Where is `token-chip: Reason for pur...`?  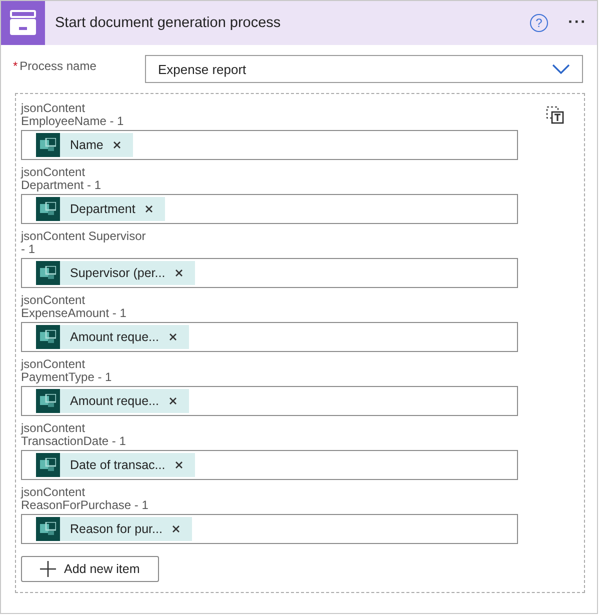 token-chip: Reason for pur... is located at coordinates (114, 529).